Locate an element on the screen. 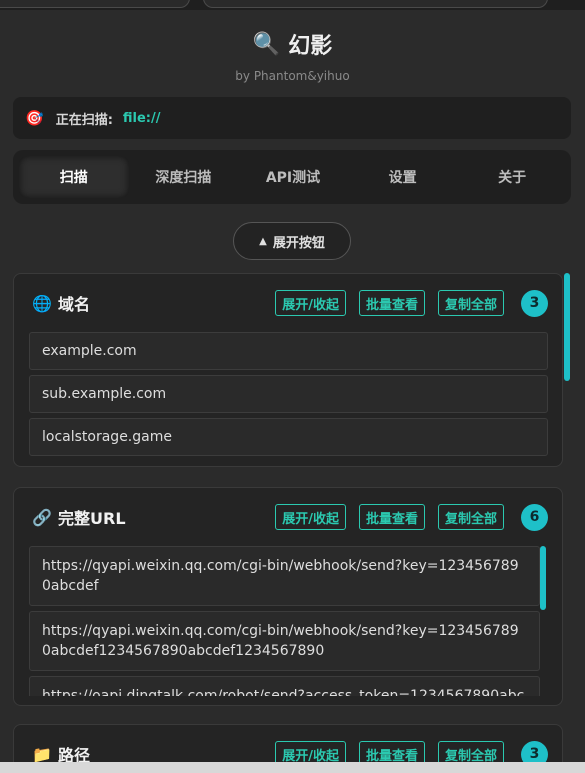 This screenshot has height=773, width=585. tab-scan: 扫描 is located at coordinates (74, 177).